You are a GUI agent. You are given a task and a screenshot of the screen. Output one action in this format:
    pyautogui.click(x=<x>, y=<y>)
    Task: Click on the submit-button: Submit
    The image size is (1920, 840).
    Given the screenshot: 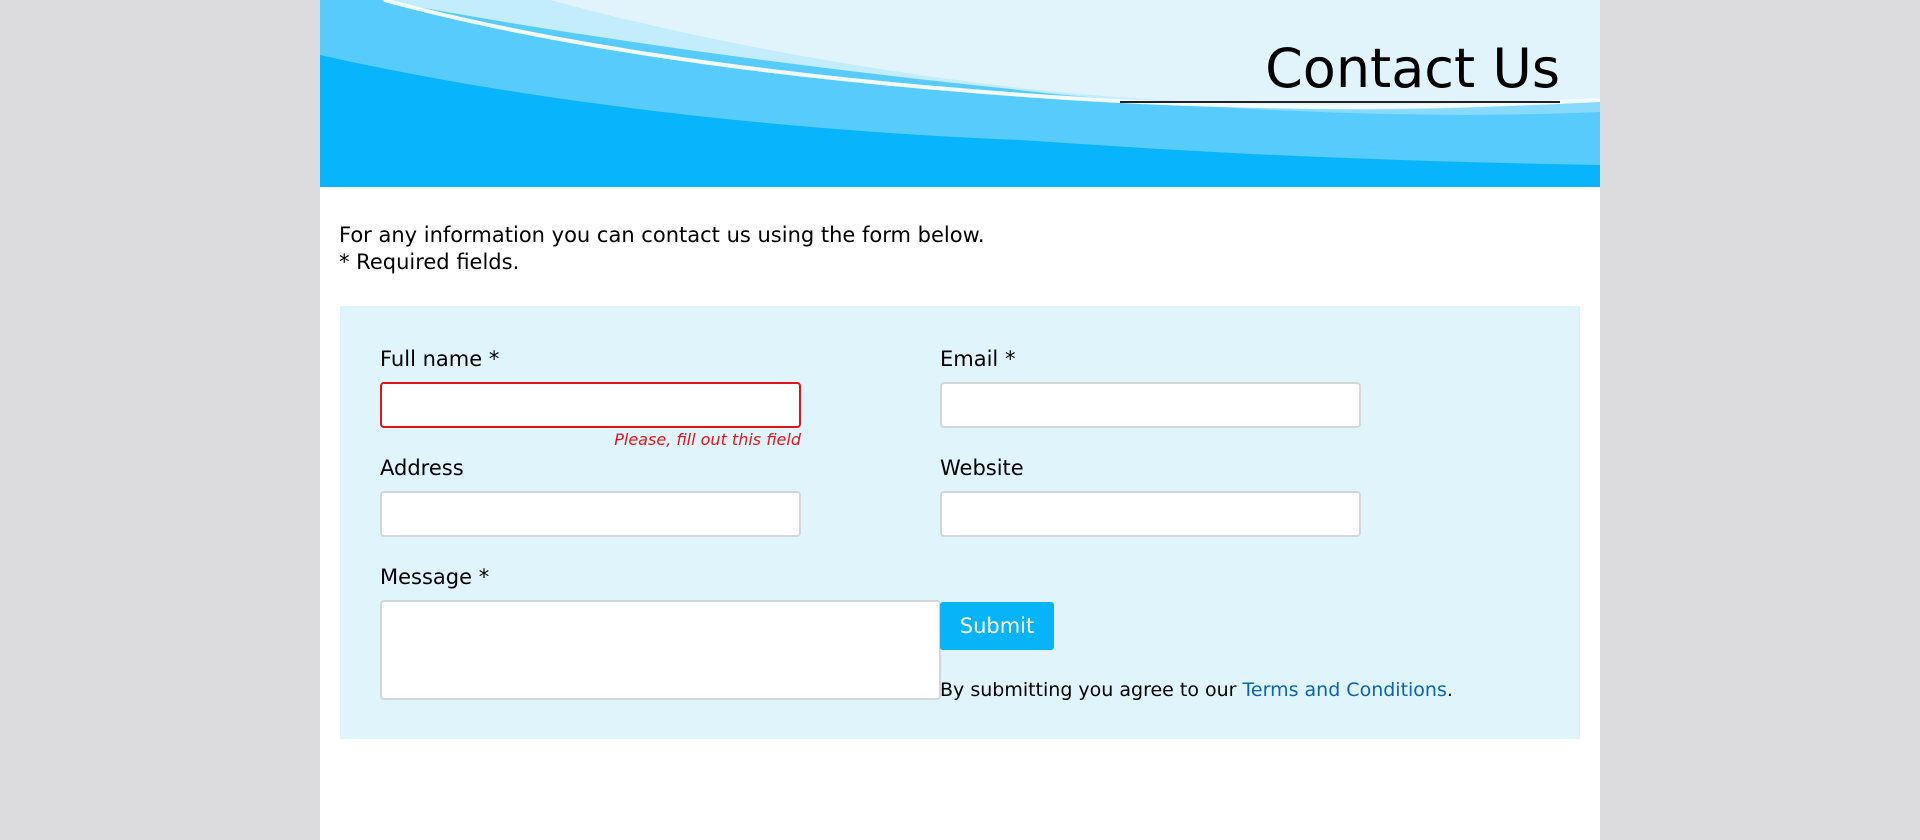 What is the action you would take?
    pyautogui.click(x=997, y=626)
    